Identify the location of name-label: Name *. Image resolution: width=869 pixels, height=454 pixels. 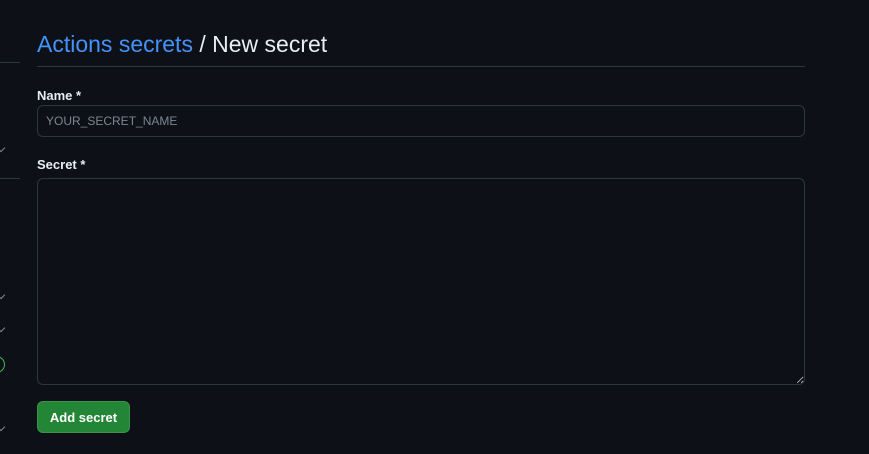
(59, 95).